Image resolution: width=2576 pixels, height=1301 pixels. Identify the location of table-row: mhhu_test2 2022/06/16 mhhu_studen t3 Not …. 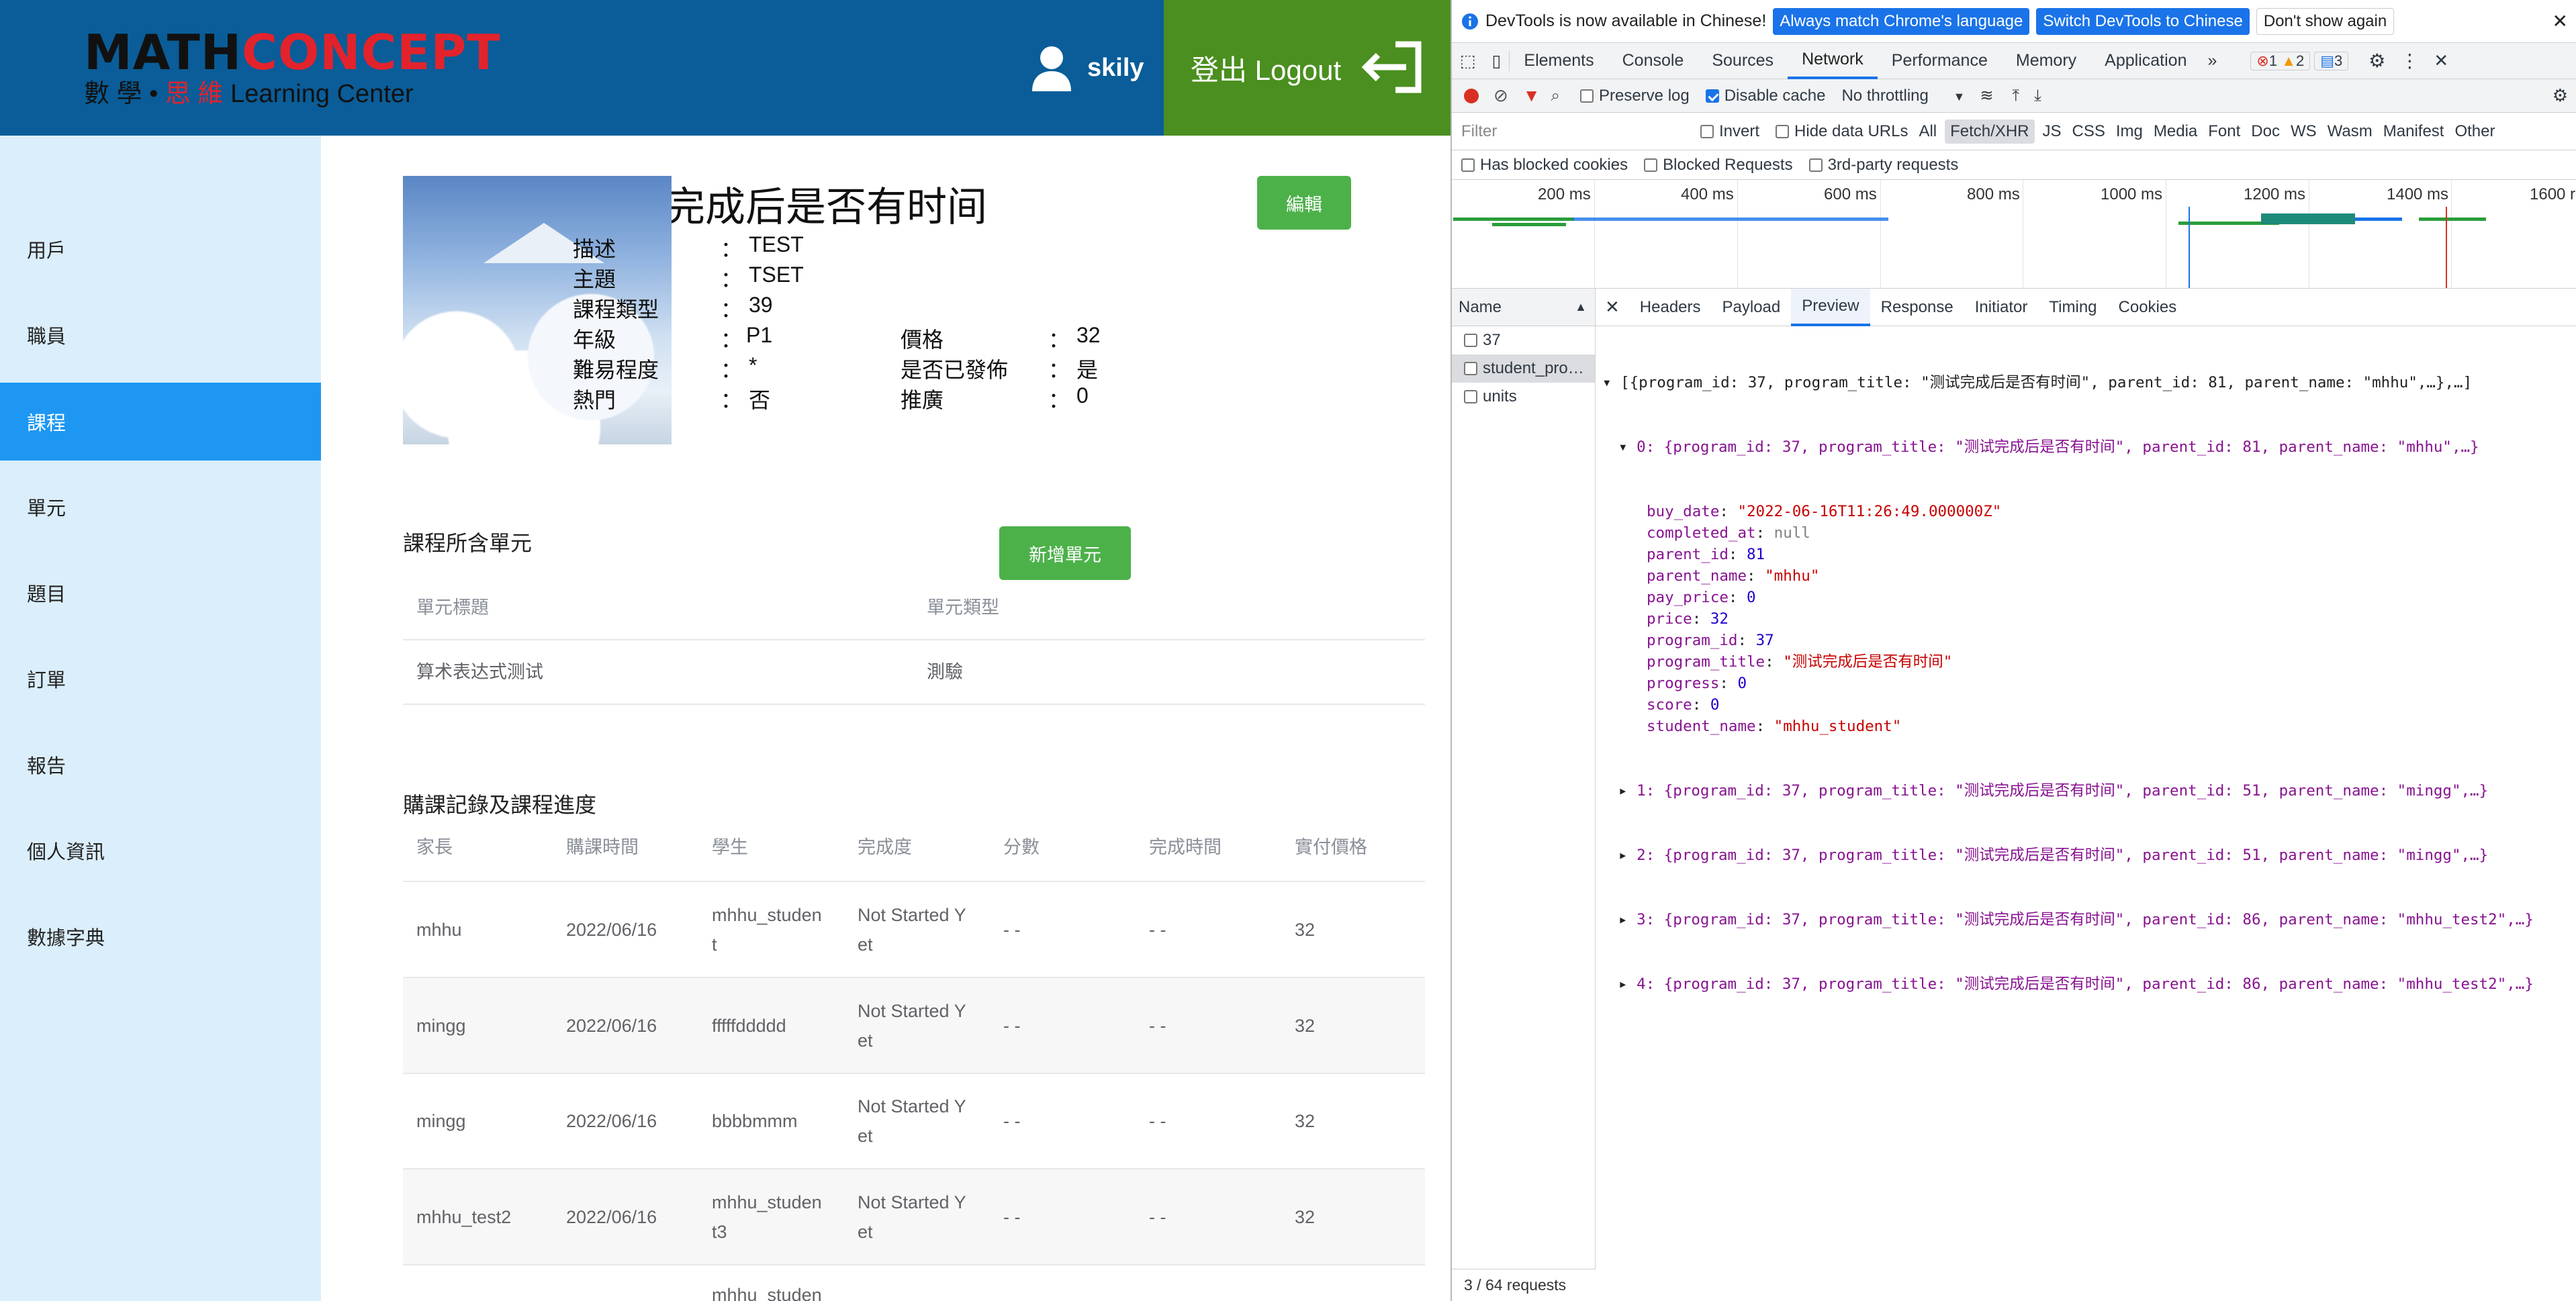
(914, 1217).